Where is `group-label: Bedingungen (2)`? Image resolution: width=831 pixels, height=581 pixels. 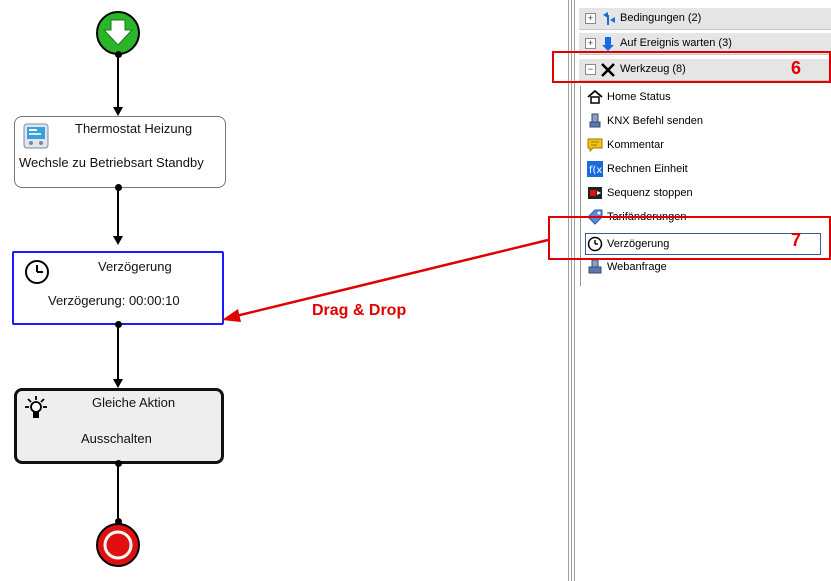 group-label: Bedingungen (2) is located at coordinates (661, 18).